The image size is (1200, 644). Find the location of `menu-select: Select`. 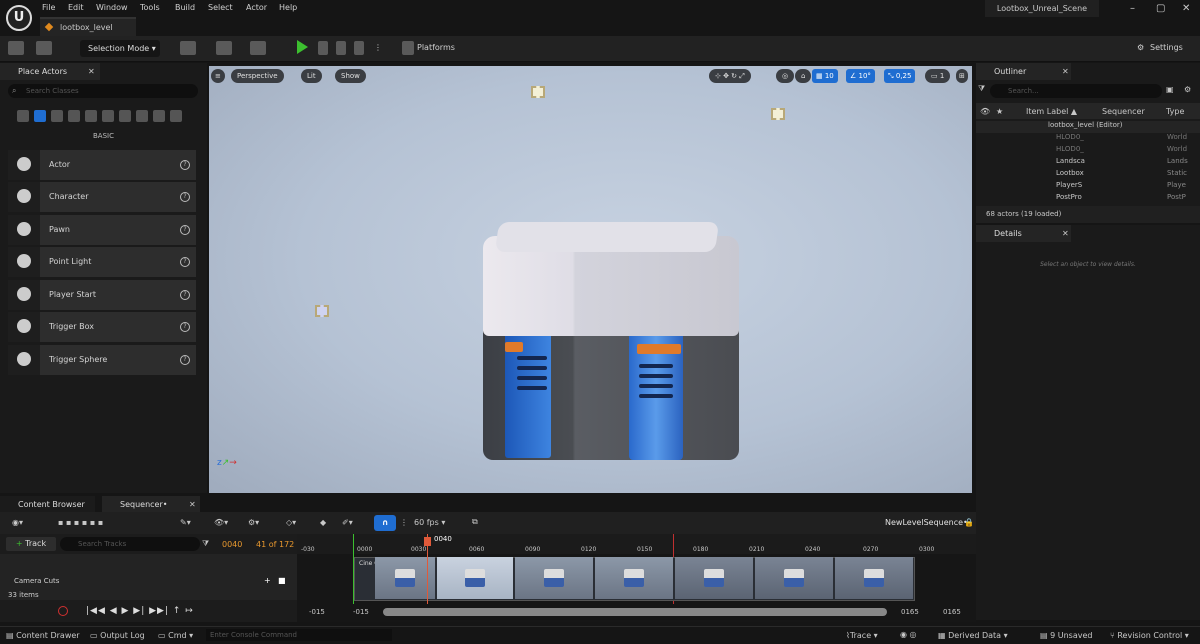

menu-select: Select is located at coordinates (220, 7).